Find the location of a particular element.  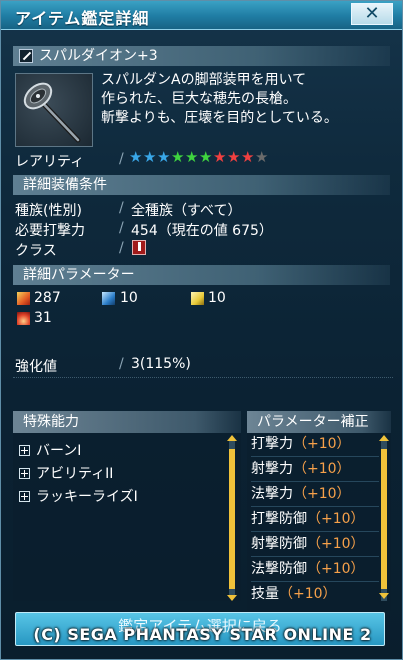

special-ability-item: バーンI is located at coordinates (50, 450).